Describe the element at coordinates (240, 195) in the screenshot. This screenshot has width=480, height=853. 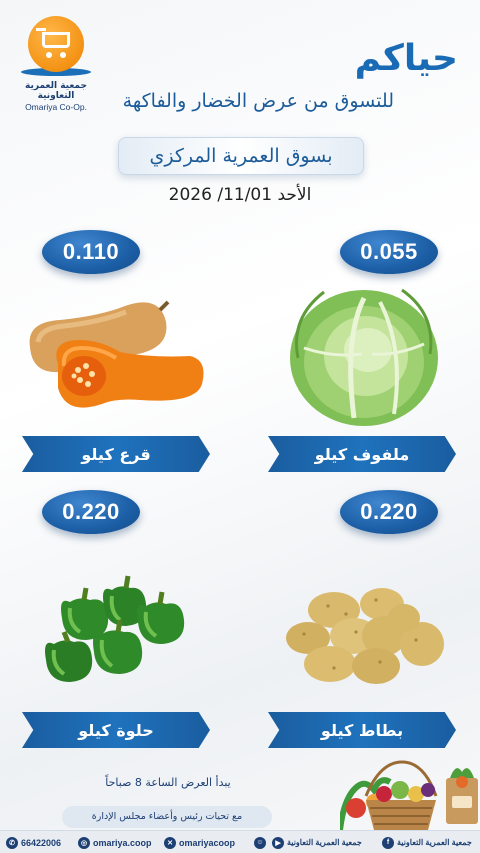
I see `offer-date: الأحد 11/01/ 2026` at that location.